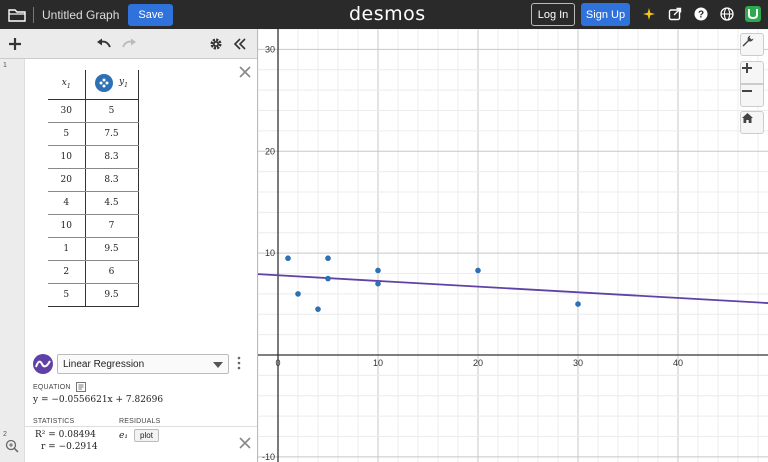 The width and height of the screenshot is (768, 462). I want to click on table-cell-y: 5, so click(112, 111).